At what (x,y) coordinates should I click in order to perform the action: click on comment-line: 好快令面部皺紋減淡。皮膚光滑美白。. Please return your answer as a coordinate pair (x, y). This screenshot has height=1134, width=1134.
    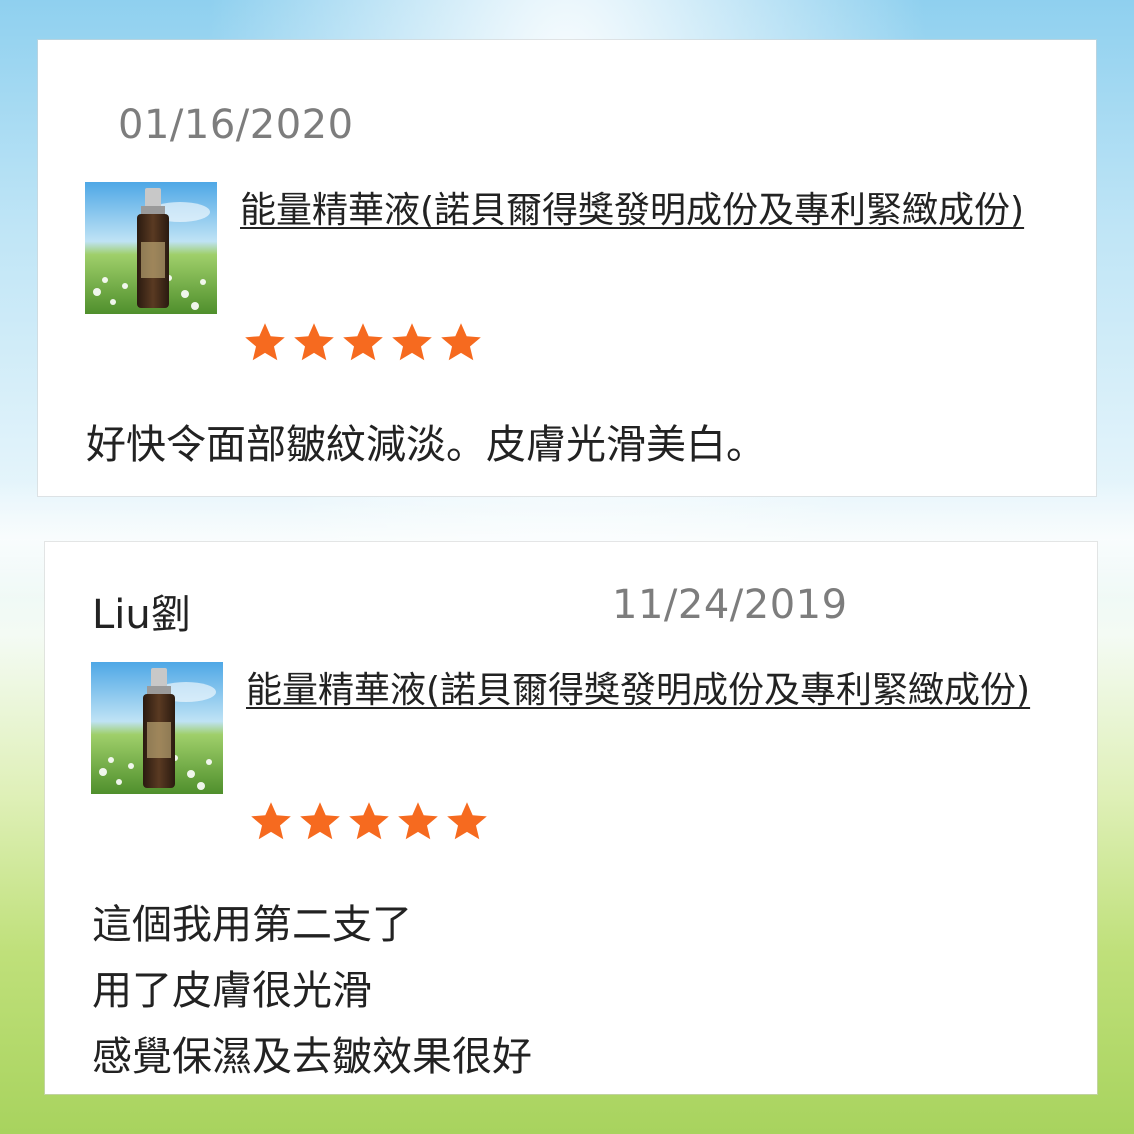
    Looking at the image, I should click on (426, 445).